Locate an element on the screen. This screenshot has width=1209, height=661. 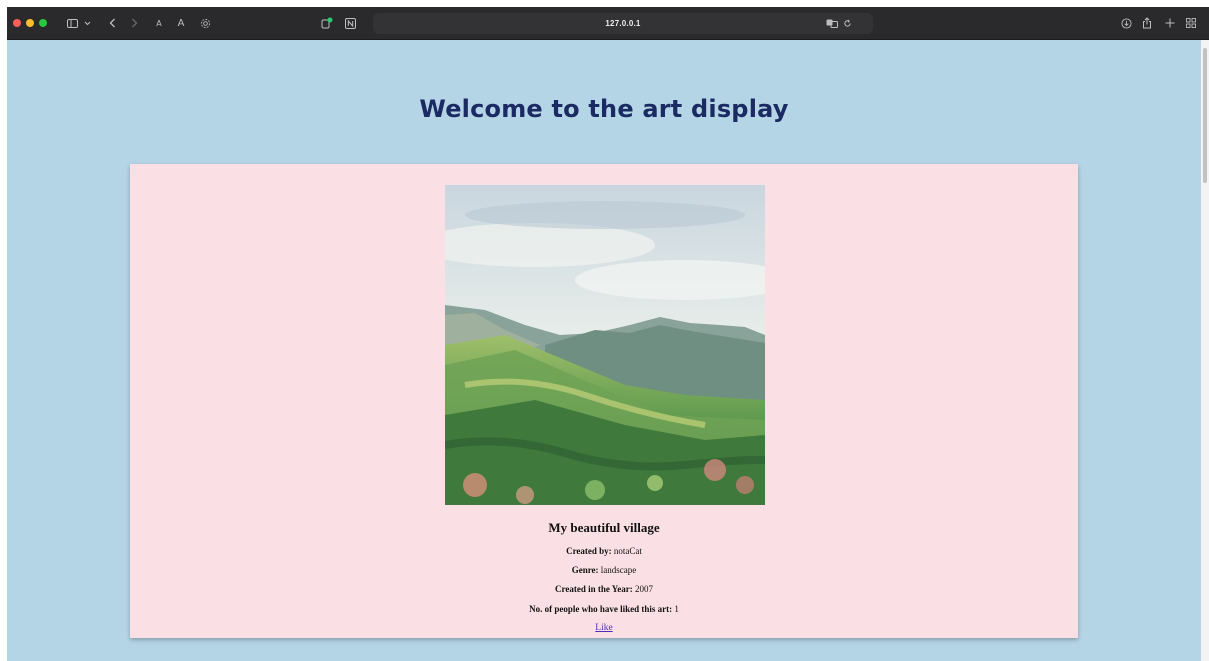
download-icon is located at coordinates (1126, 23).